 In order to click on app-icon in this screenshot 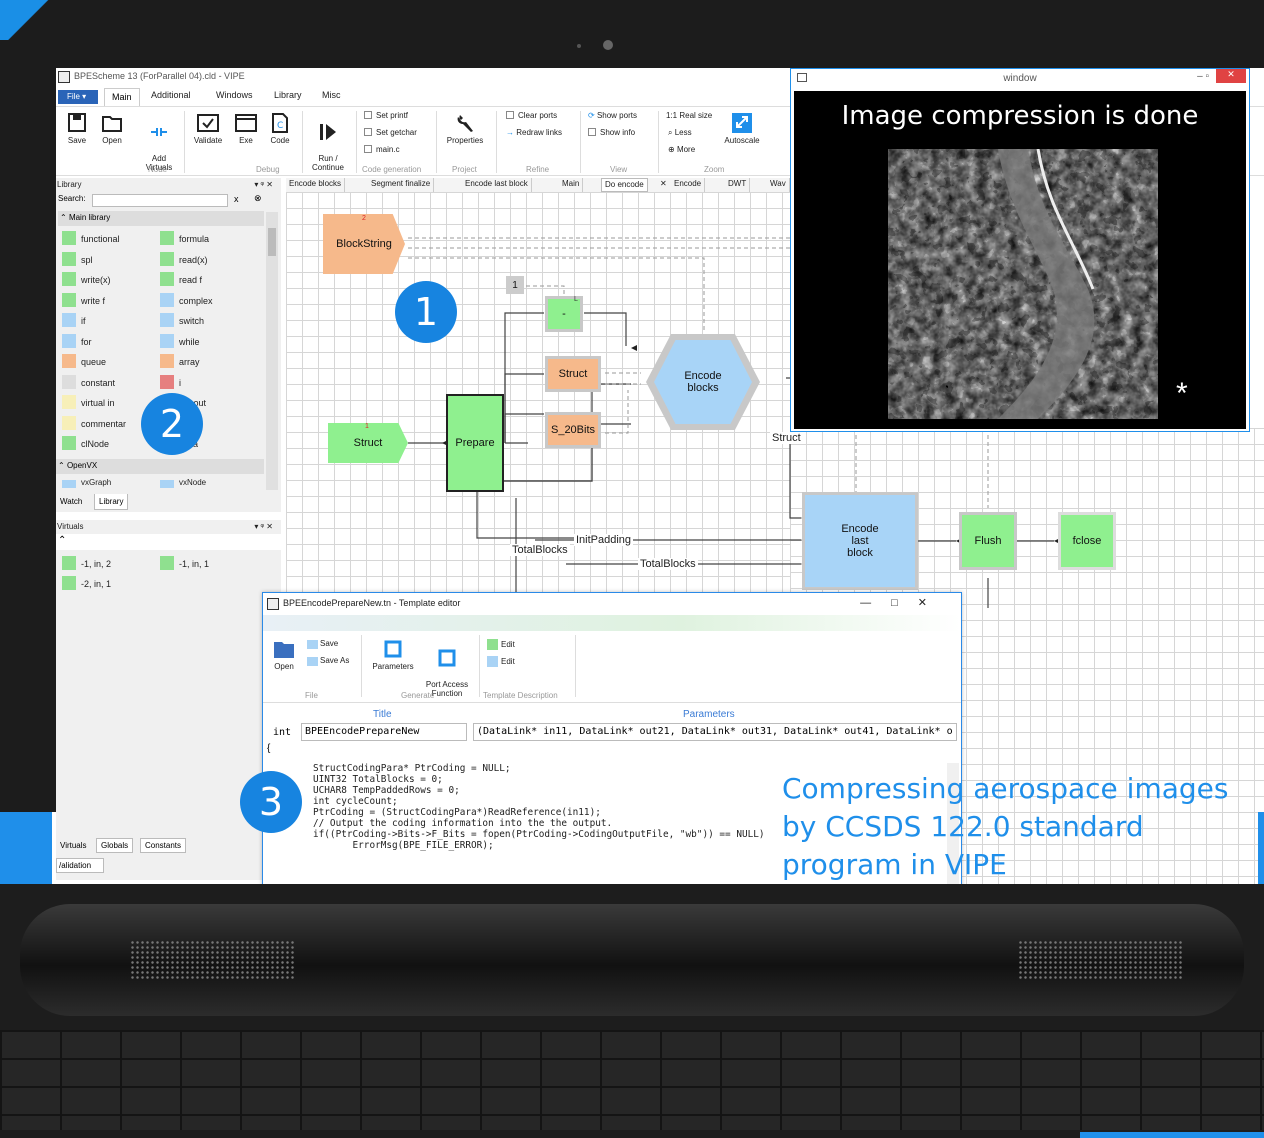, I will do `click(273, 604)`.